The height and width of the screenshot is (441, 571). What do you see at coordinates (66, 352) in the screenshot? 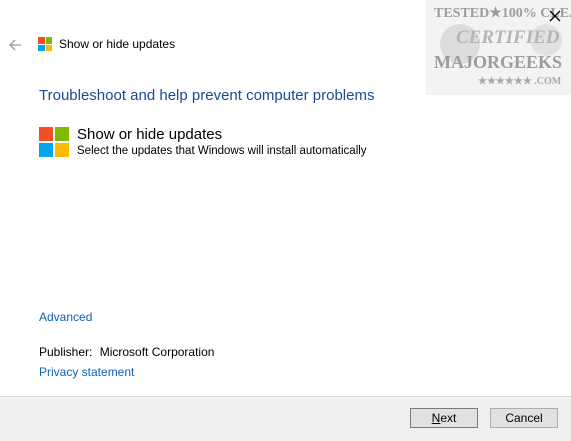
I see `publisher-label: Publisher:` at bounding box center [66, 352].